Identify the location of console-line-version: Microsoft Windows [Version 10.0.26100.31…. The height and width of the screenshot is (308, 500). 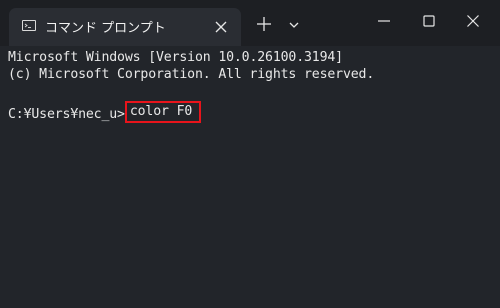
(175, 57).